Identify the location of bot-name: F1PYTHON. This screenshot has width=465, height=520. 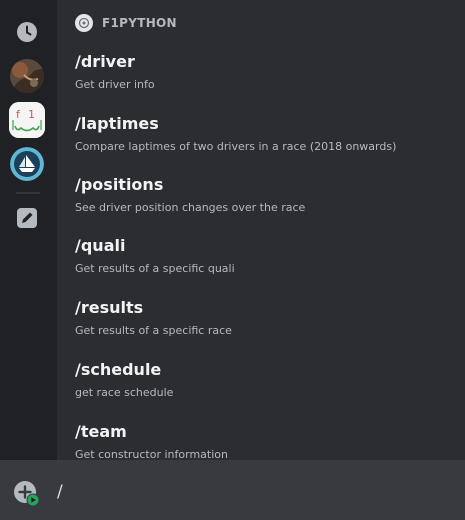
(139, 23).